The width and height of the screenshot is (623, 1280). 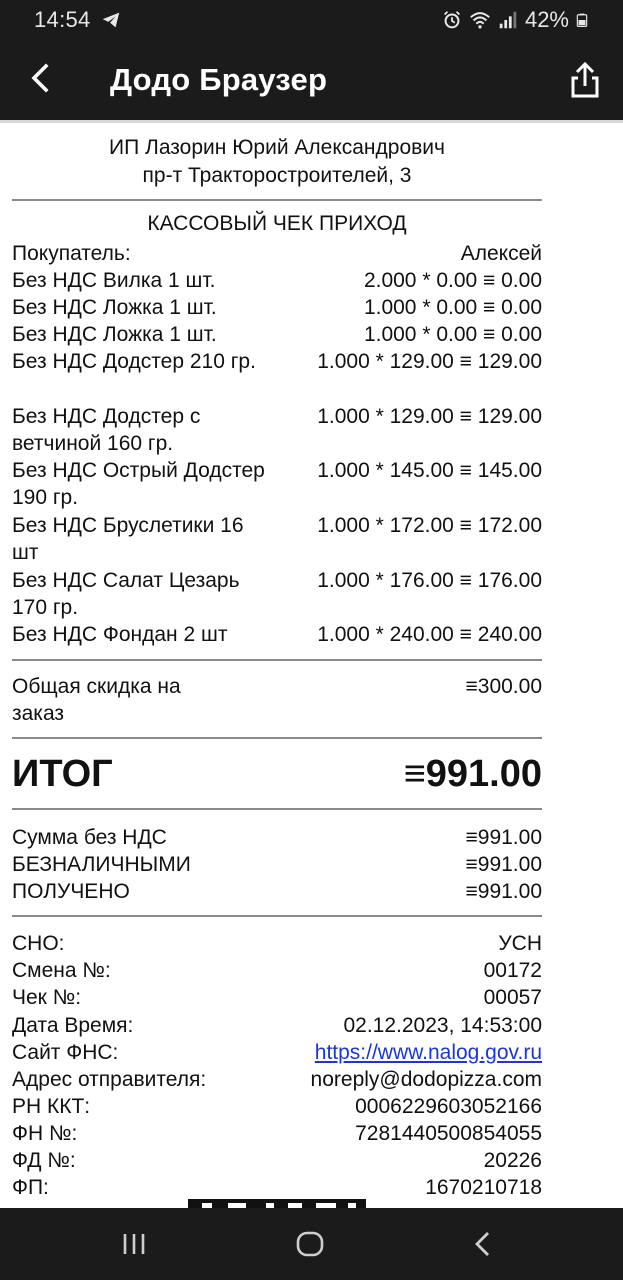 I want to click on total-label: ИТОГ, so click(x=62, y=774).